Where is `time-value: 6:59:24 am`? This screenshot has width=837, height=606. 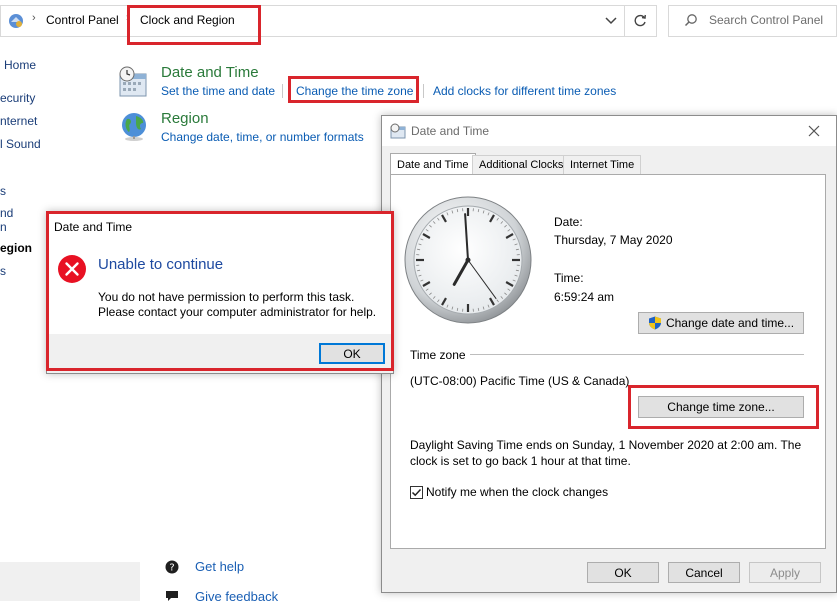 time-value: 6:59:24 am is located at coordinates (584, 297).